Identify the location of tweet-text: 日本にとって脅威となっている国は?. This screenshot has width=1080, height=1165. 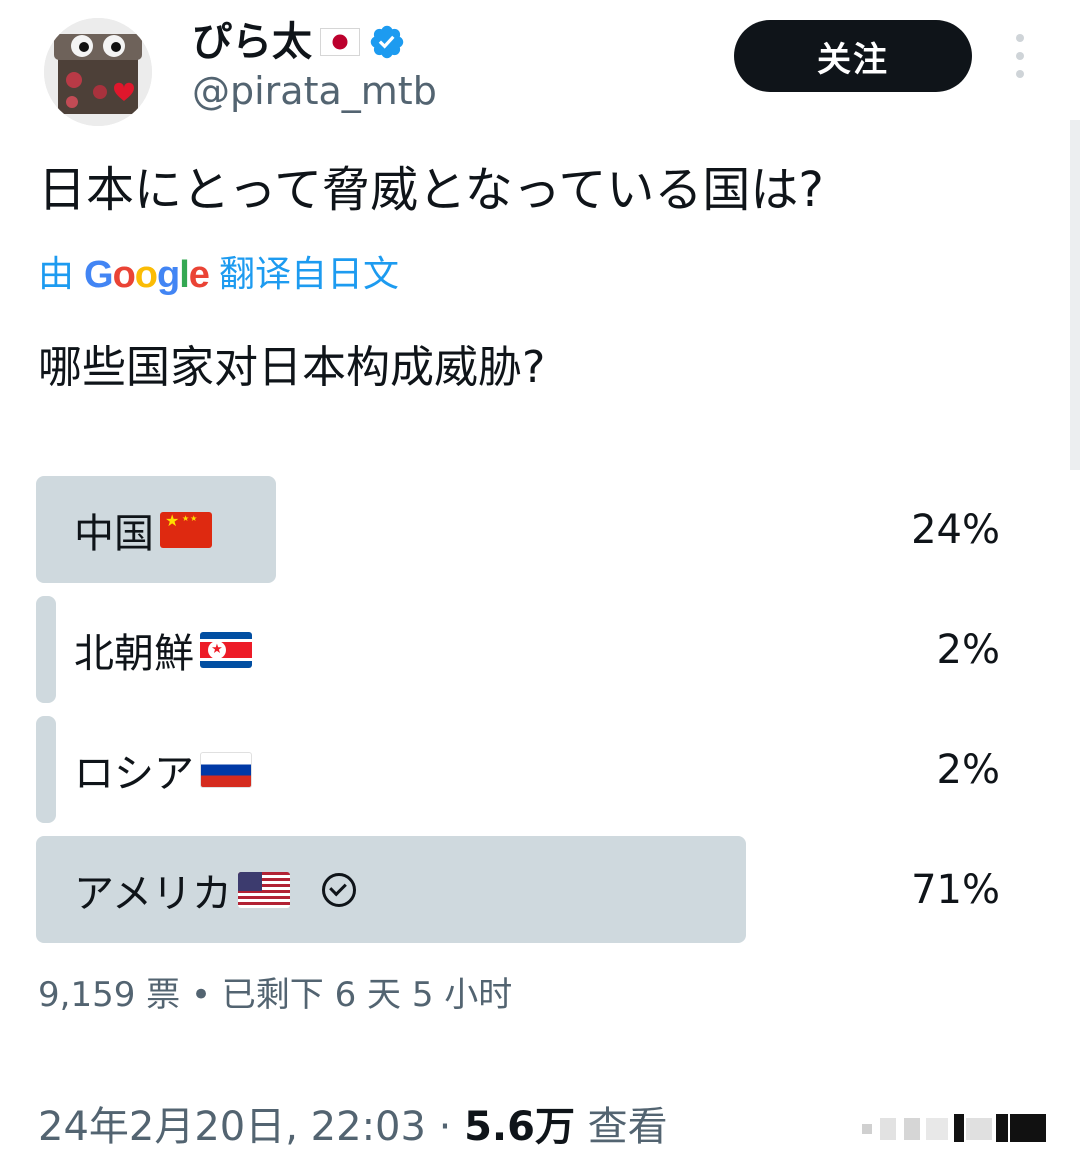
(431, 190).